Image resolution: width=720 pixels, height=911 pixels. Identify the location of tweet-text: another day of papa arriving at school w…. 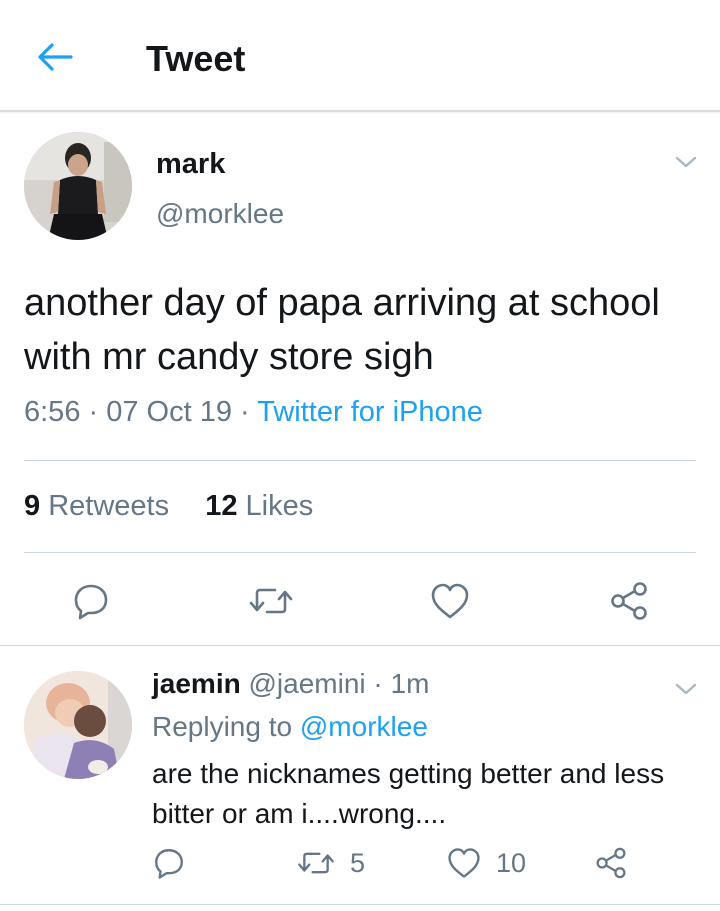
(342, 330).